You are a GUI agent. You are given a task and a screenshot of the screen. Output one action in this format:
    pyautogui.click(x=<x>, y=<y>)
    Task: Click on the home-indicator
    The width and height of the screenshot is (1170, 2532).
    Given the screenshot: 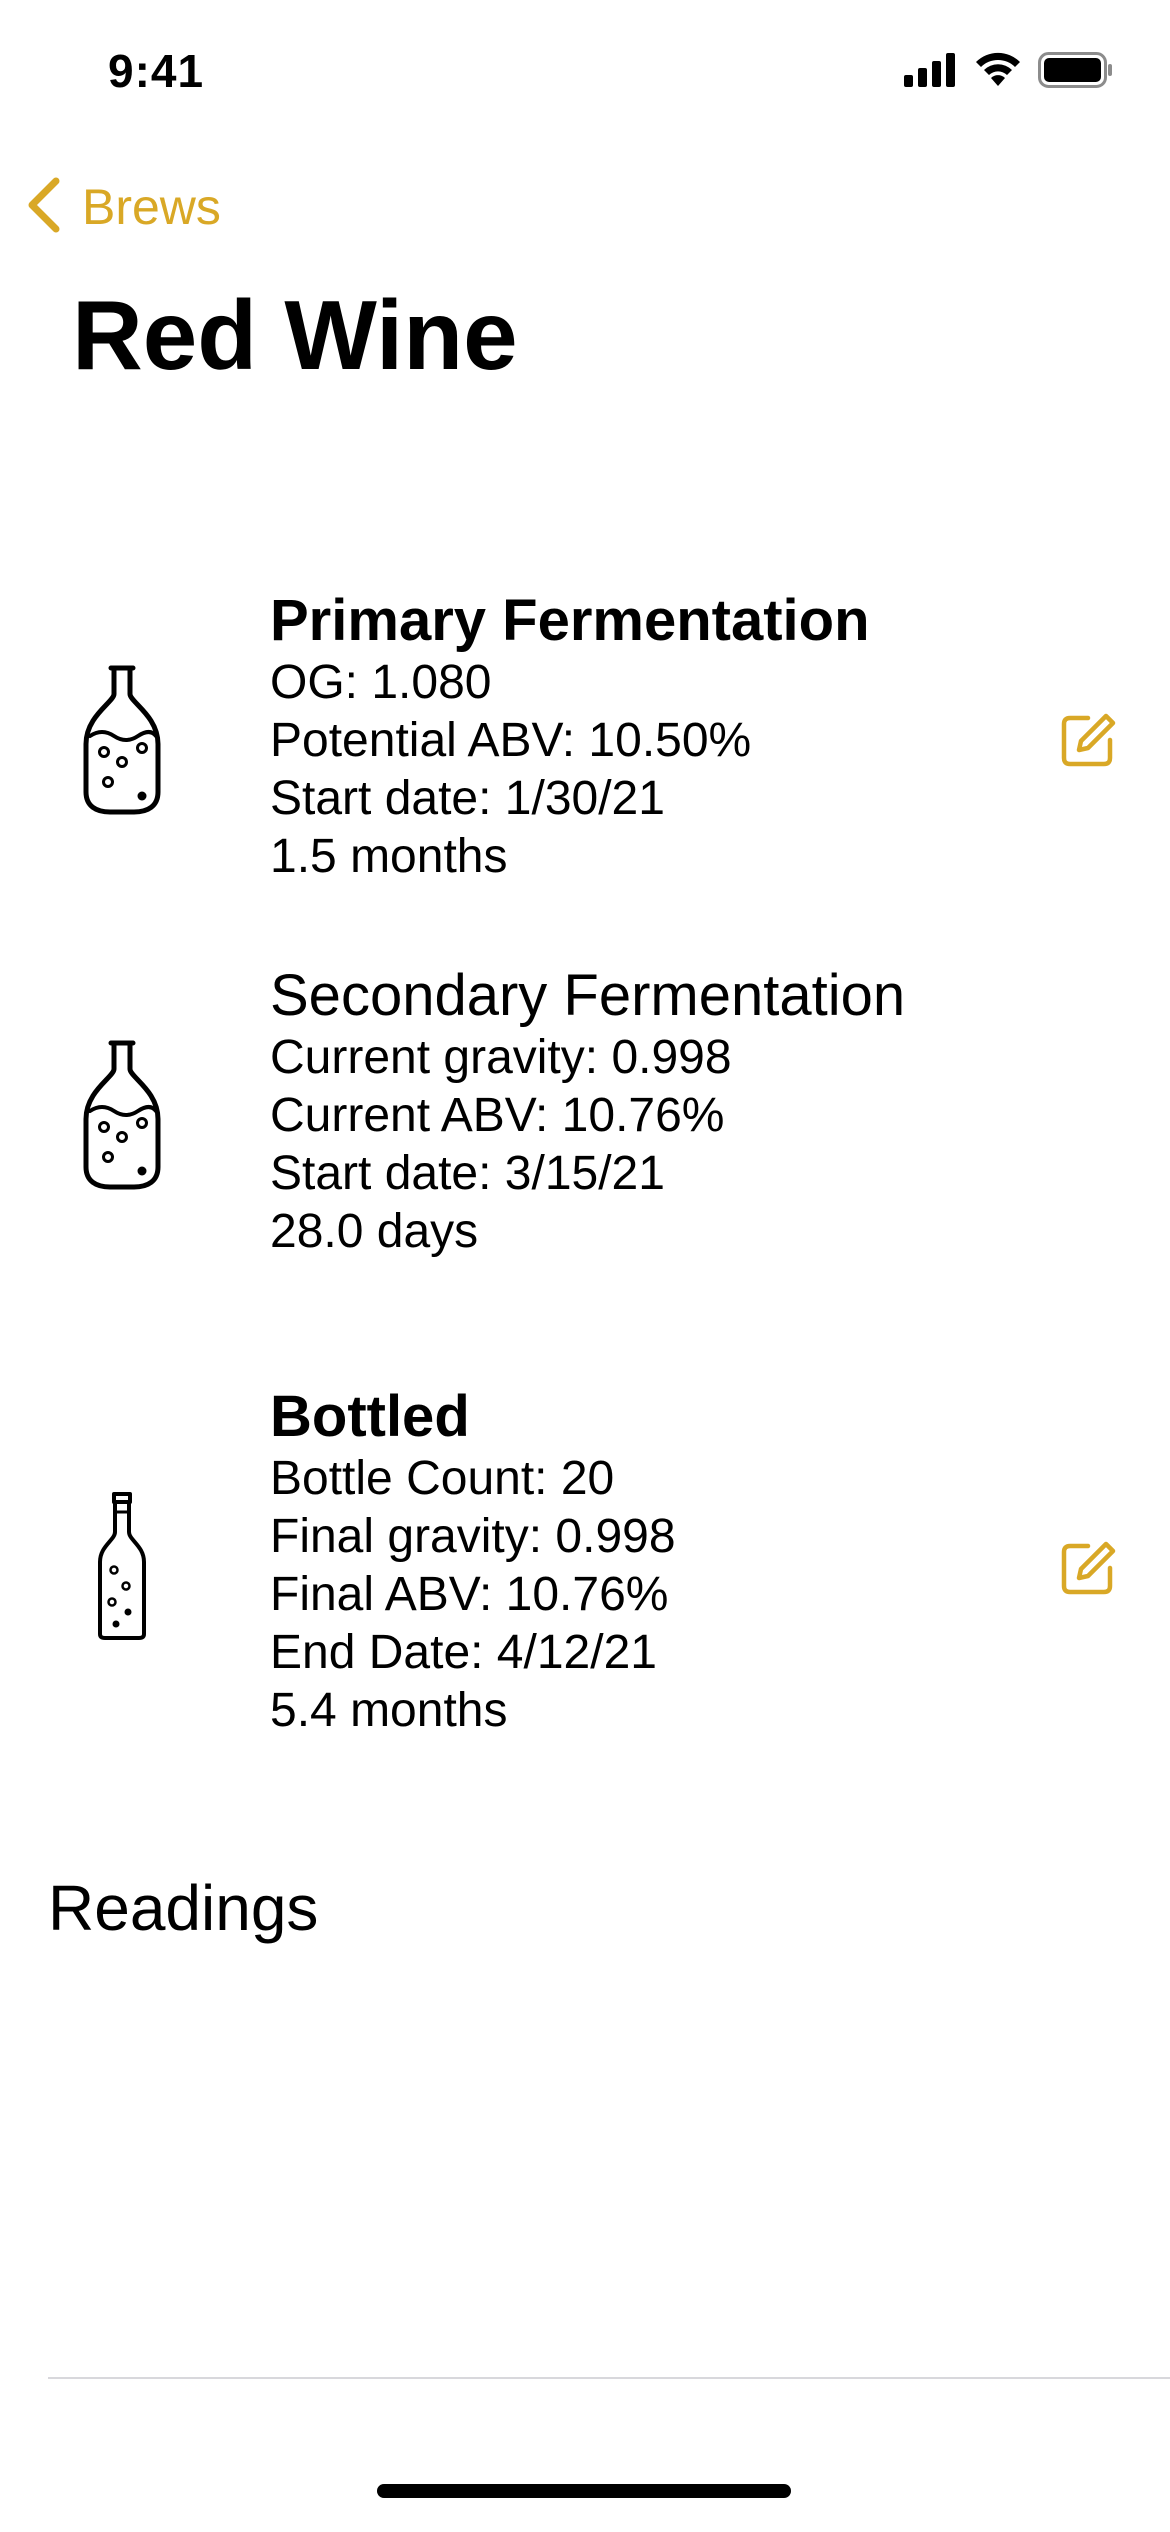 What is the action you would take?
    pyautogui.click(x=584, y=2491)
    